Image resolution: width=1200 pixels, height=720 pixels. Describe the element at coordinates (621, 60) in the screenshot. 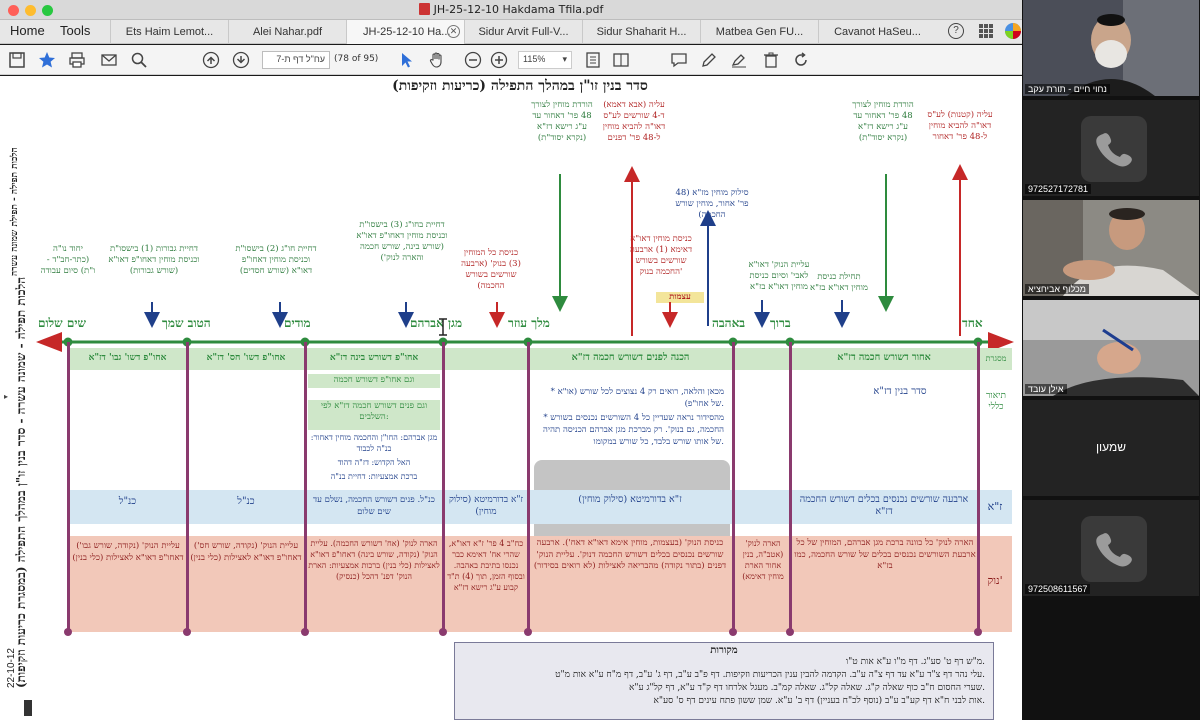

I see `page-view-icon` at that location.